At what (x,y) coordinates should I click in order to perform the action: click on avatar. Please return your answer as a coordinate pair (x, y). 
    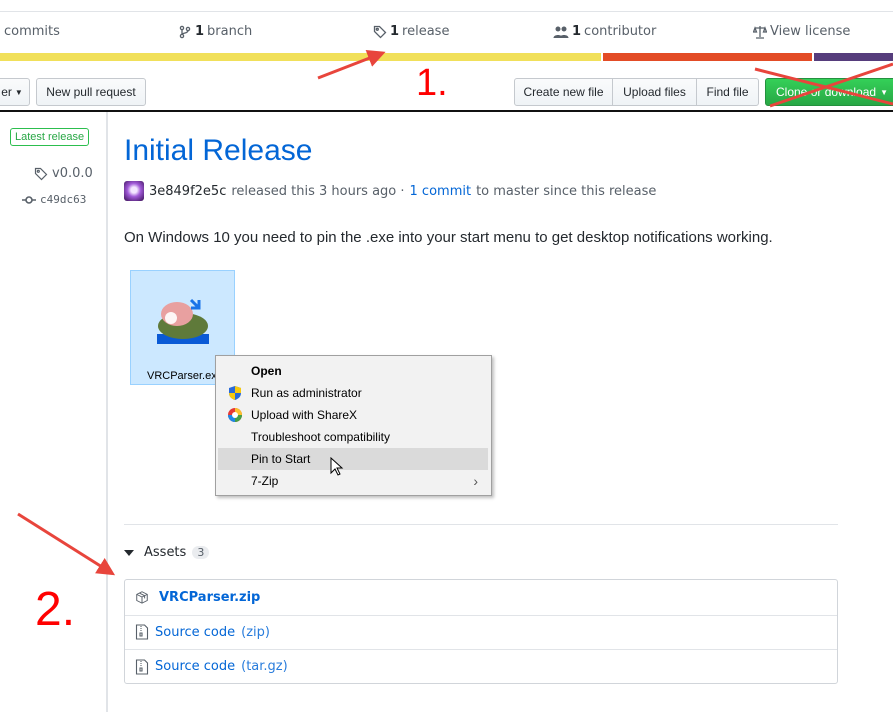
    Looking at the image, I should click on (134, 191).